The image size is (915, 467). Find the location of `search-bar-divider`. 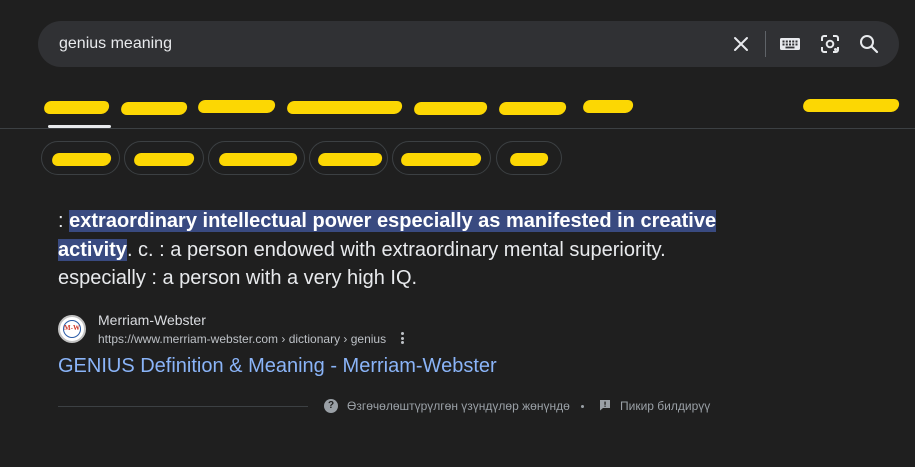

search-bar-divider is located at coordinates (765, 44).